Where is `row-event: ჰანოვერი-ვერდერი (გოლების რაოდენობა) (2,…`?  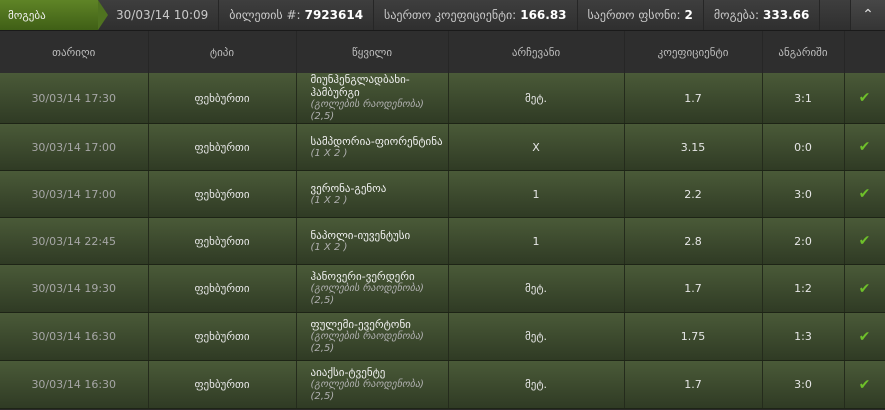 row-event: ჰანოვერი-ვერდერი (გოლების რაოდენობა) (2,… is located at coordinates (372, 288).